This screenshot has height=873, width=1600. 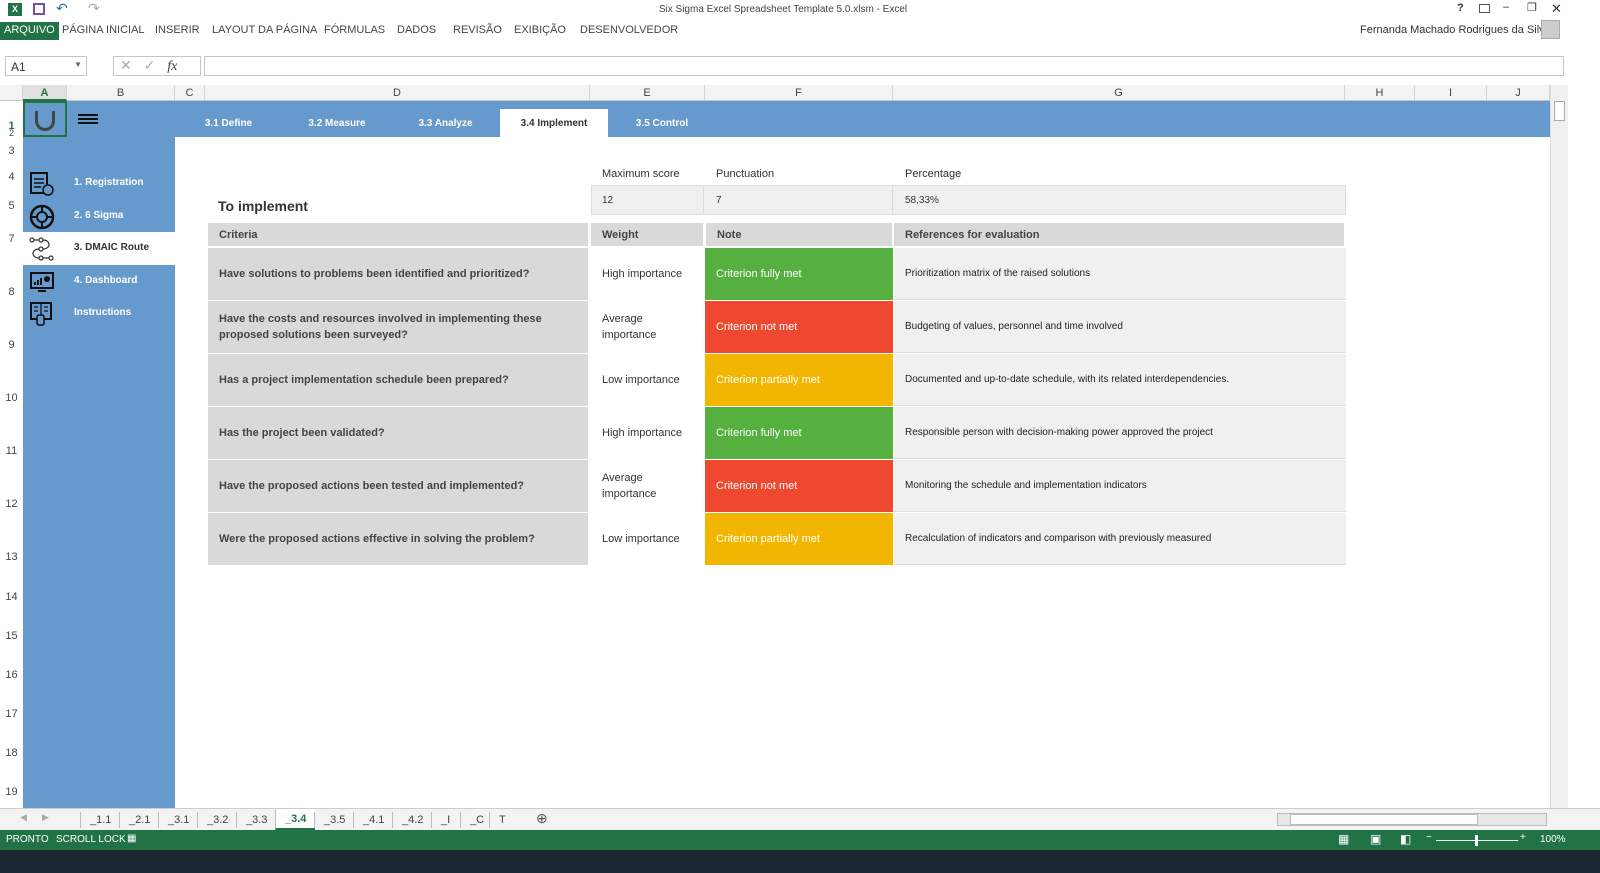 What do you see at coordinates (1532, 7) in the screenshot?
I see `restore-icon: ❐` at bounding box center [1532, 7].